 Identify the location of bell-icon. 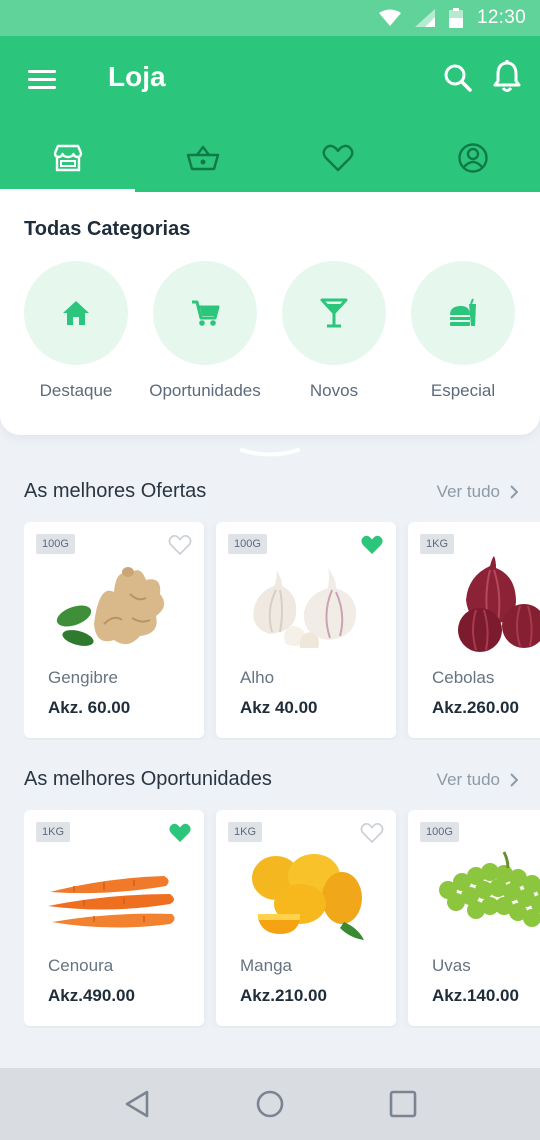
(507, 76).